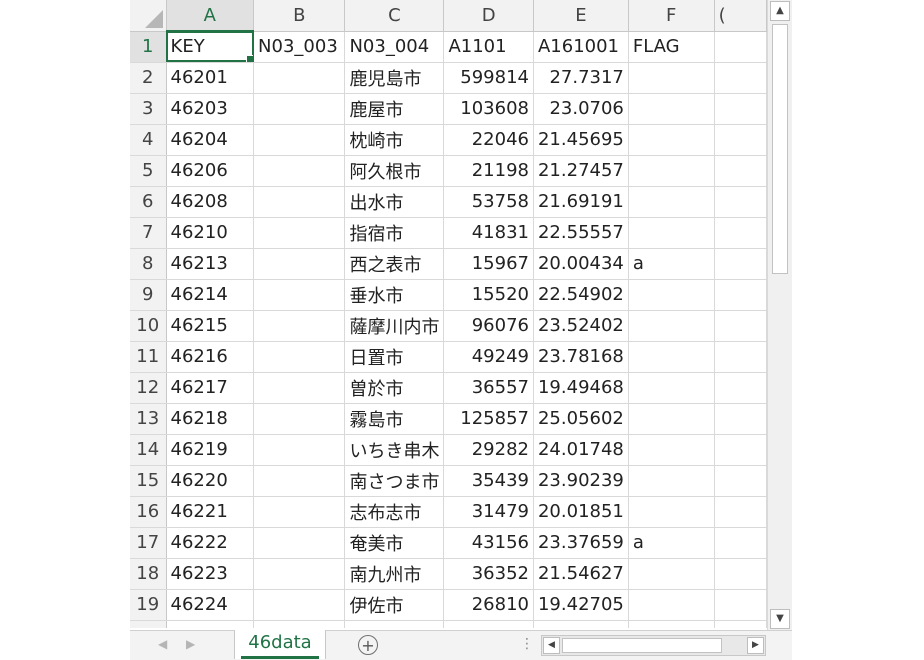 This screenshot has width=924, height=660. Describe the element at coordinates (210, 295) in the screenshot. I see `cell-a: 46214` at that location.